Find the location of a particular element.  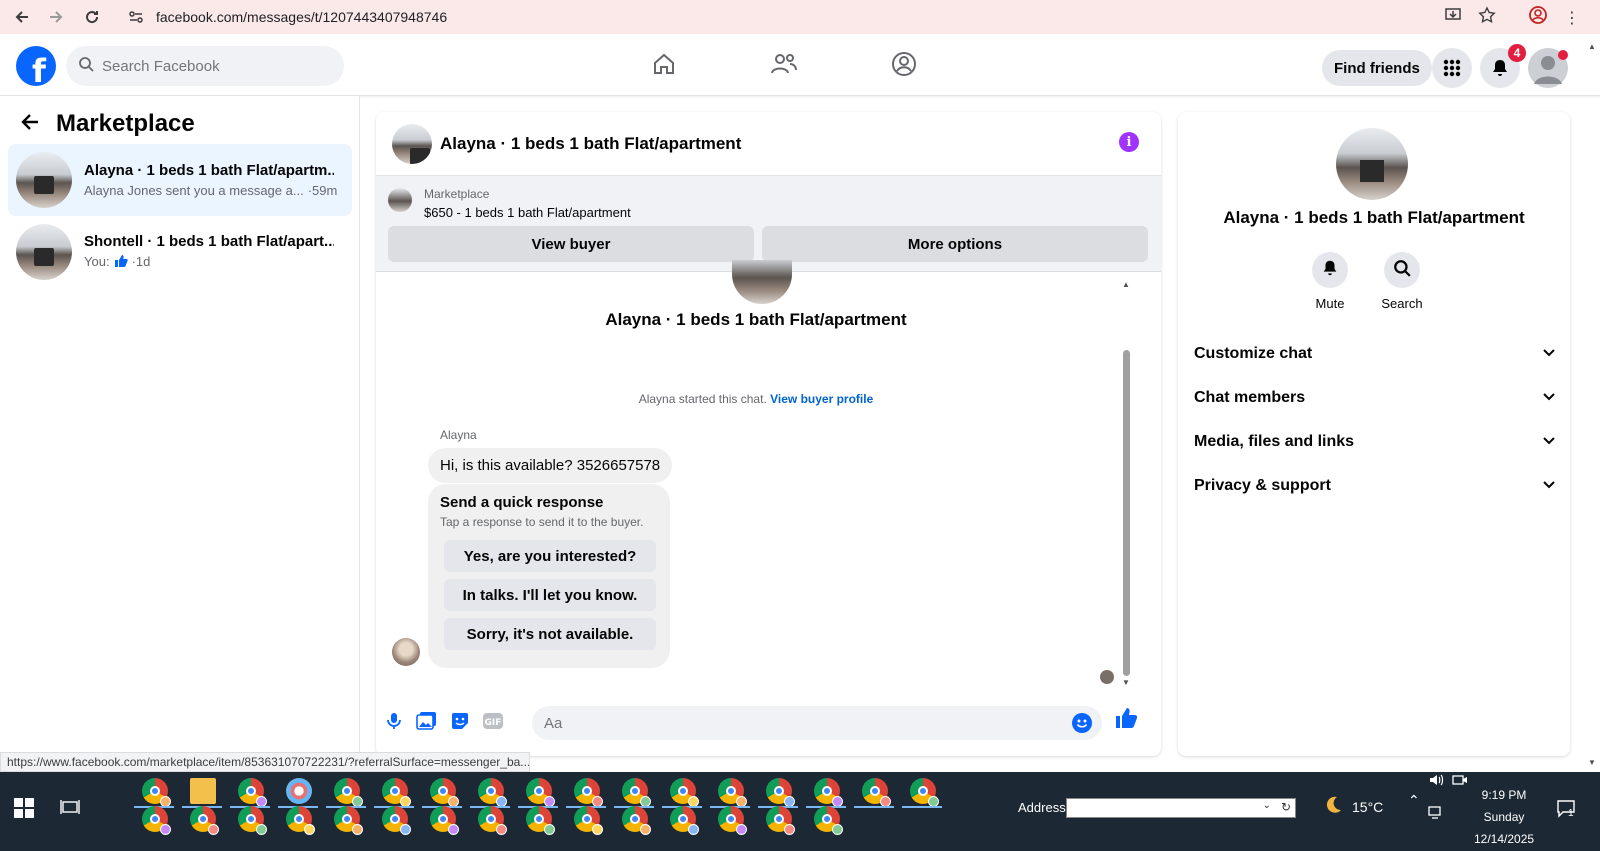

view-buyer-button: View buyer is located at coordinates (571, 244).